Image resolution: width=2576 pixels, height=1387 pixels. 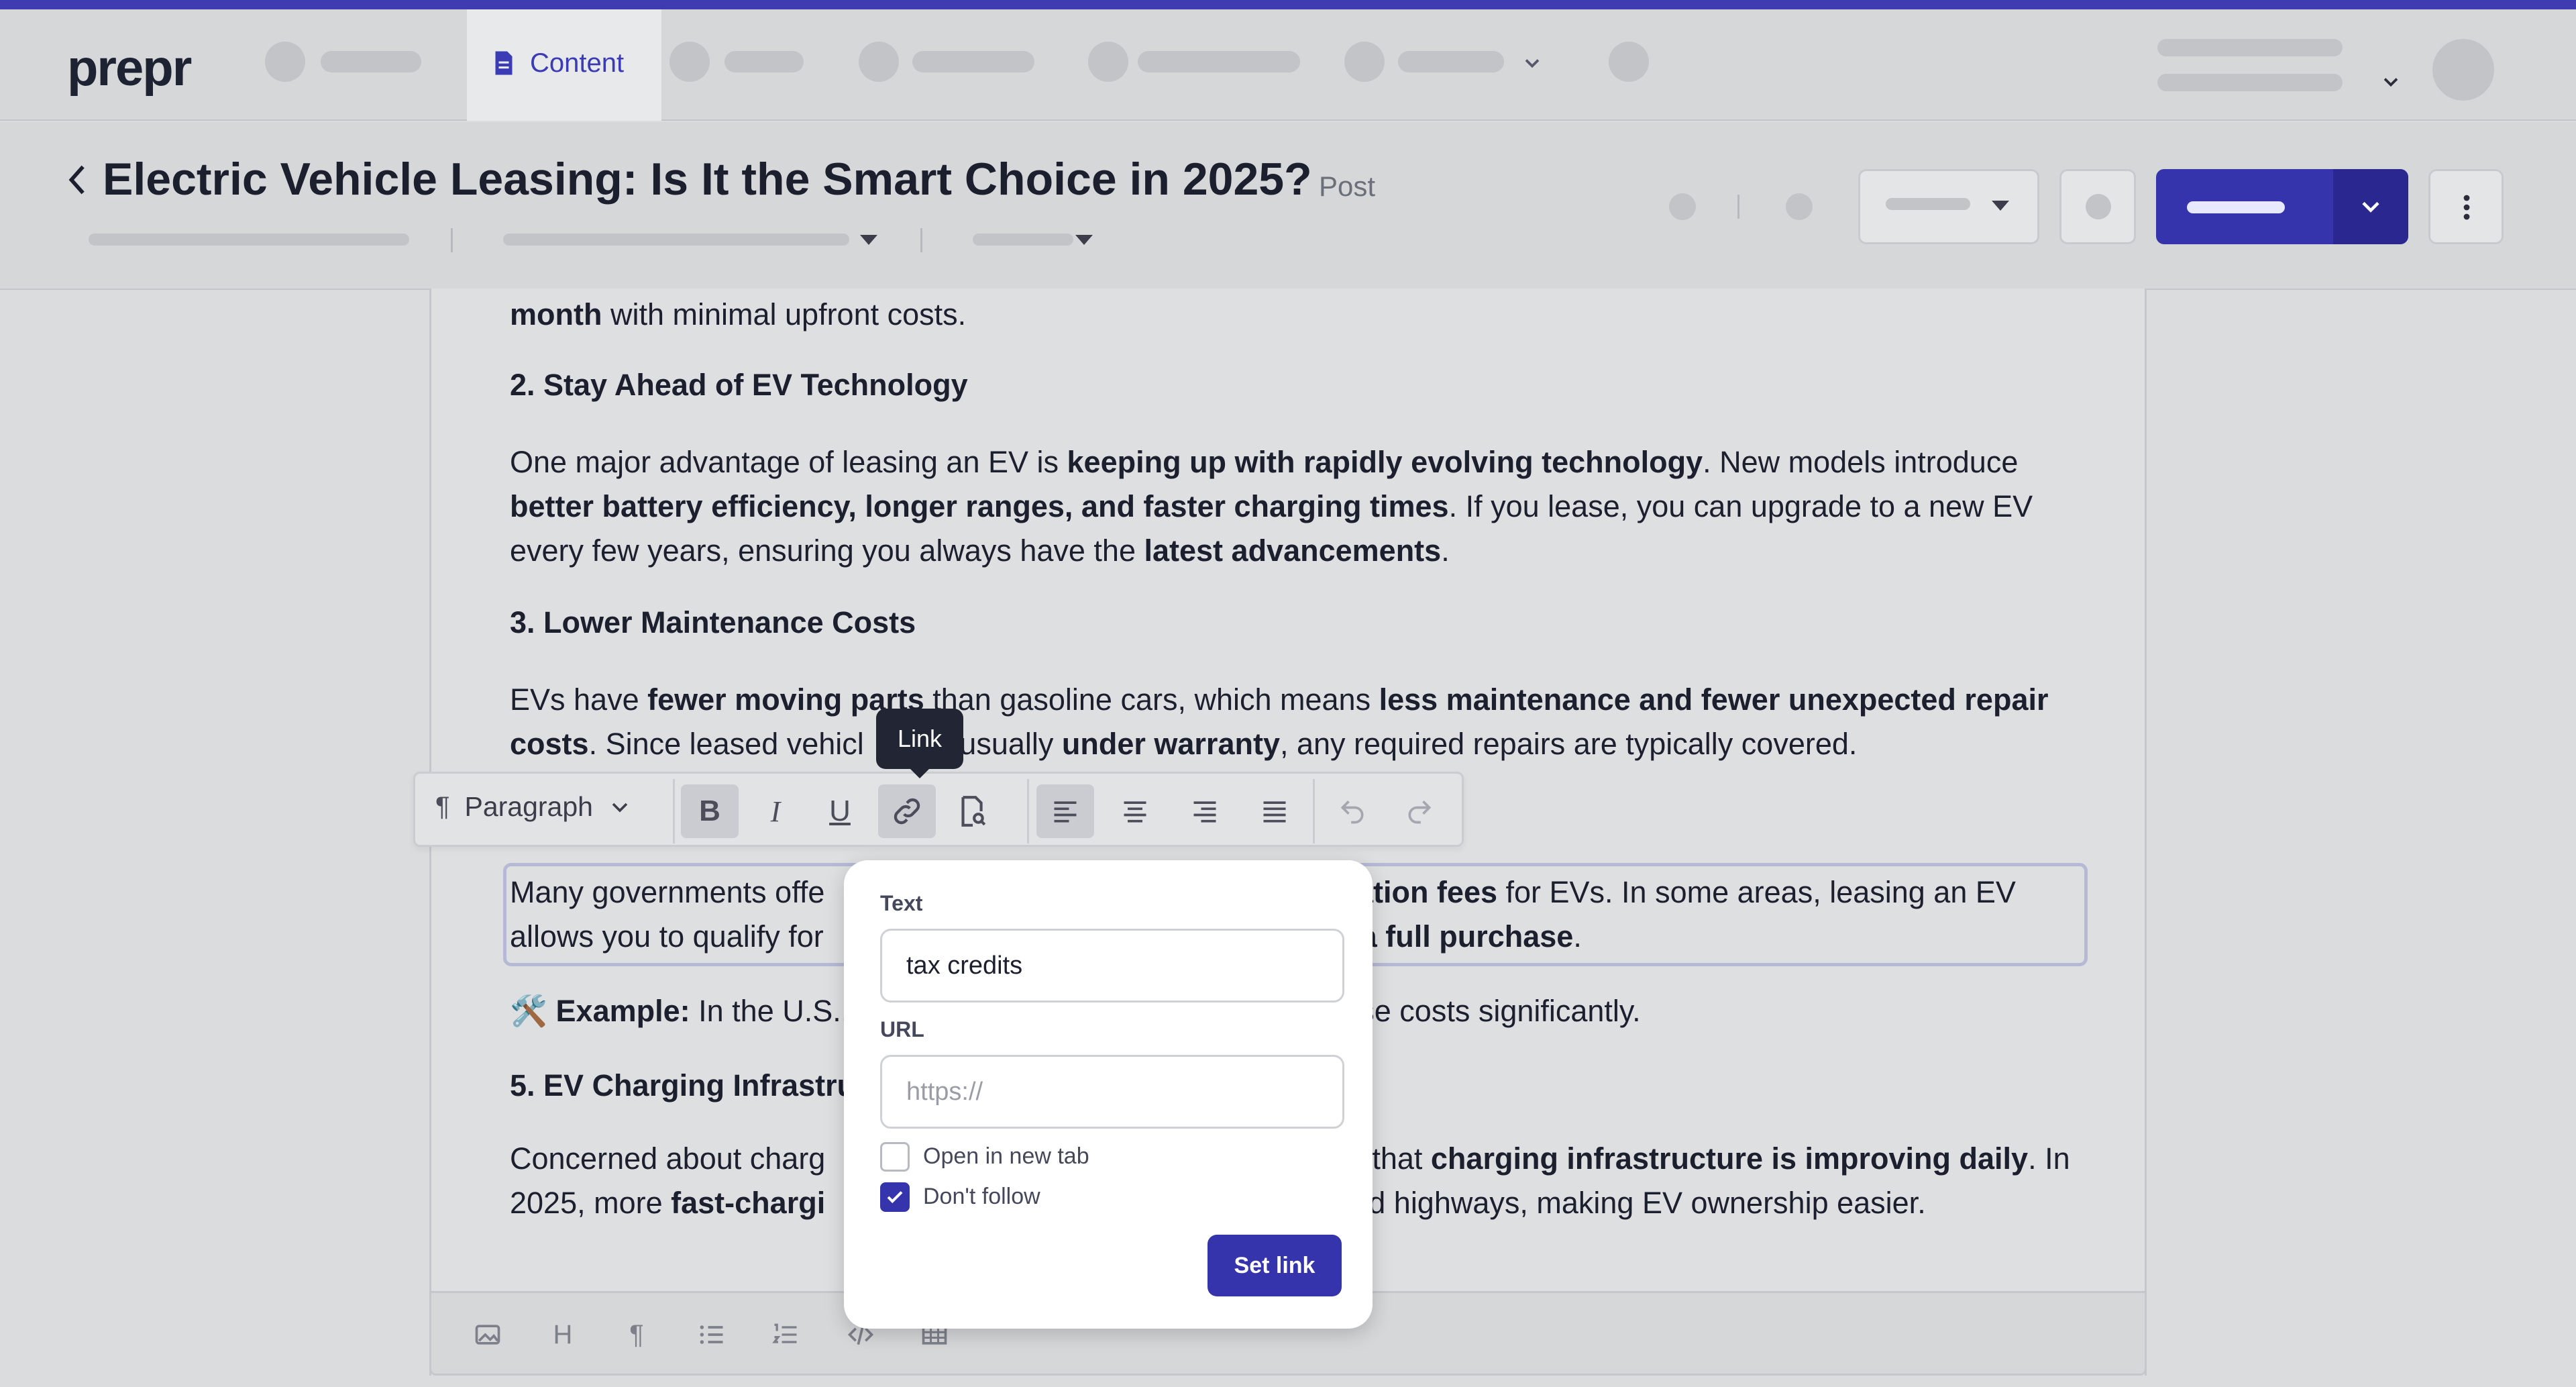 I want to click on underline-button: U, so click(x=840, y=811).